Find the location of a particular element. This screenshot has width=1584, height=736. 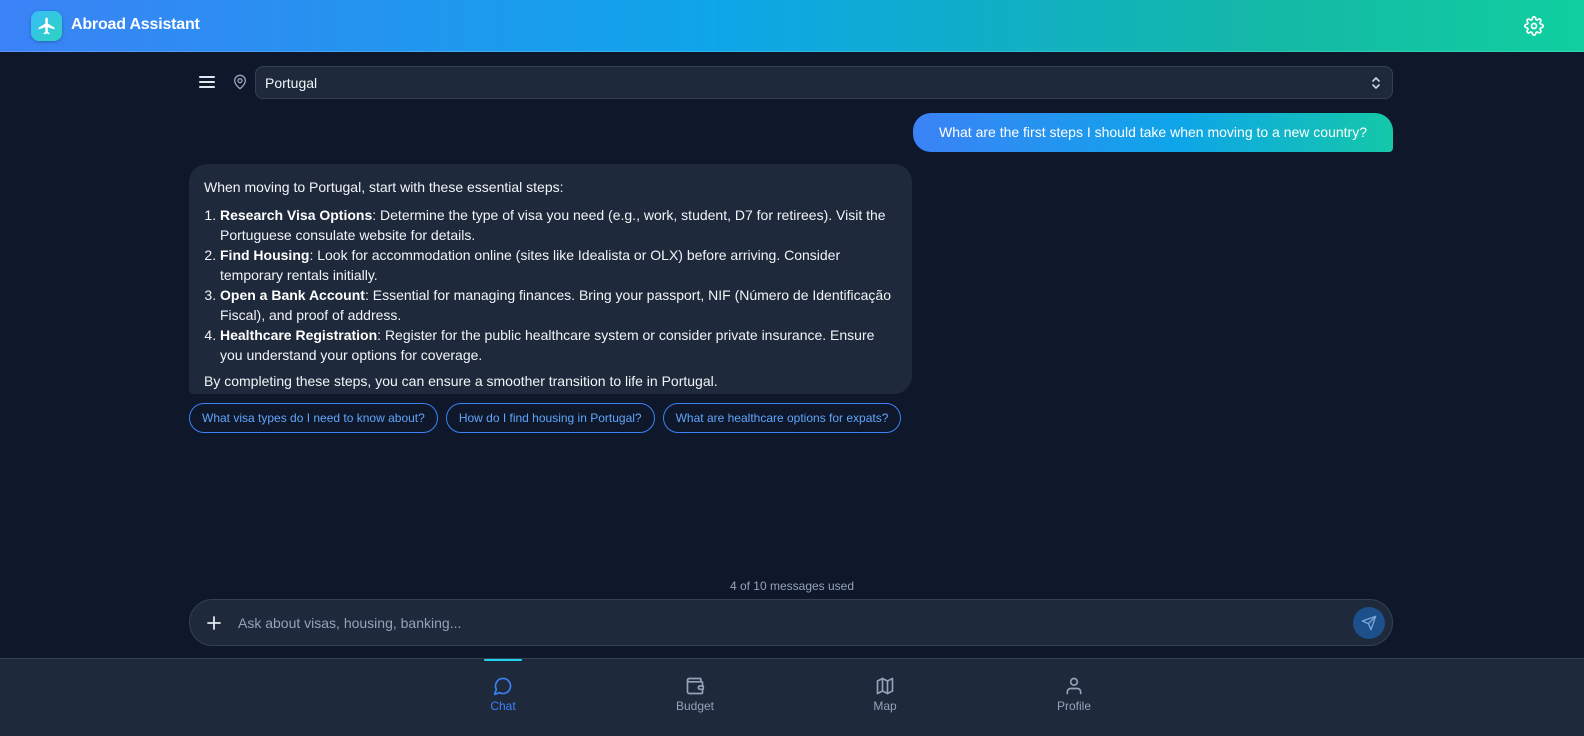

chat-bubble-icon is located at coordinates (502, 686).